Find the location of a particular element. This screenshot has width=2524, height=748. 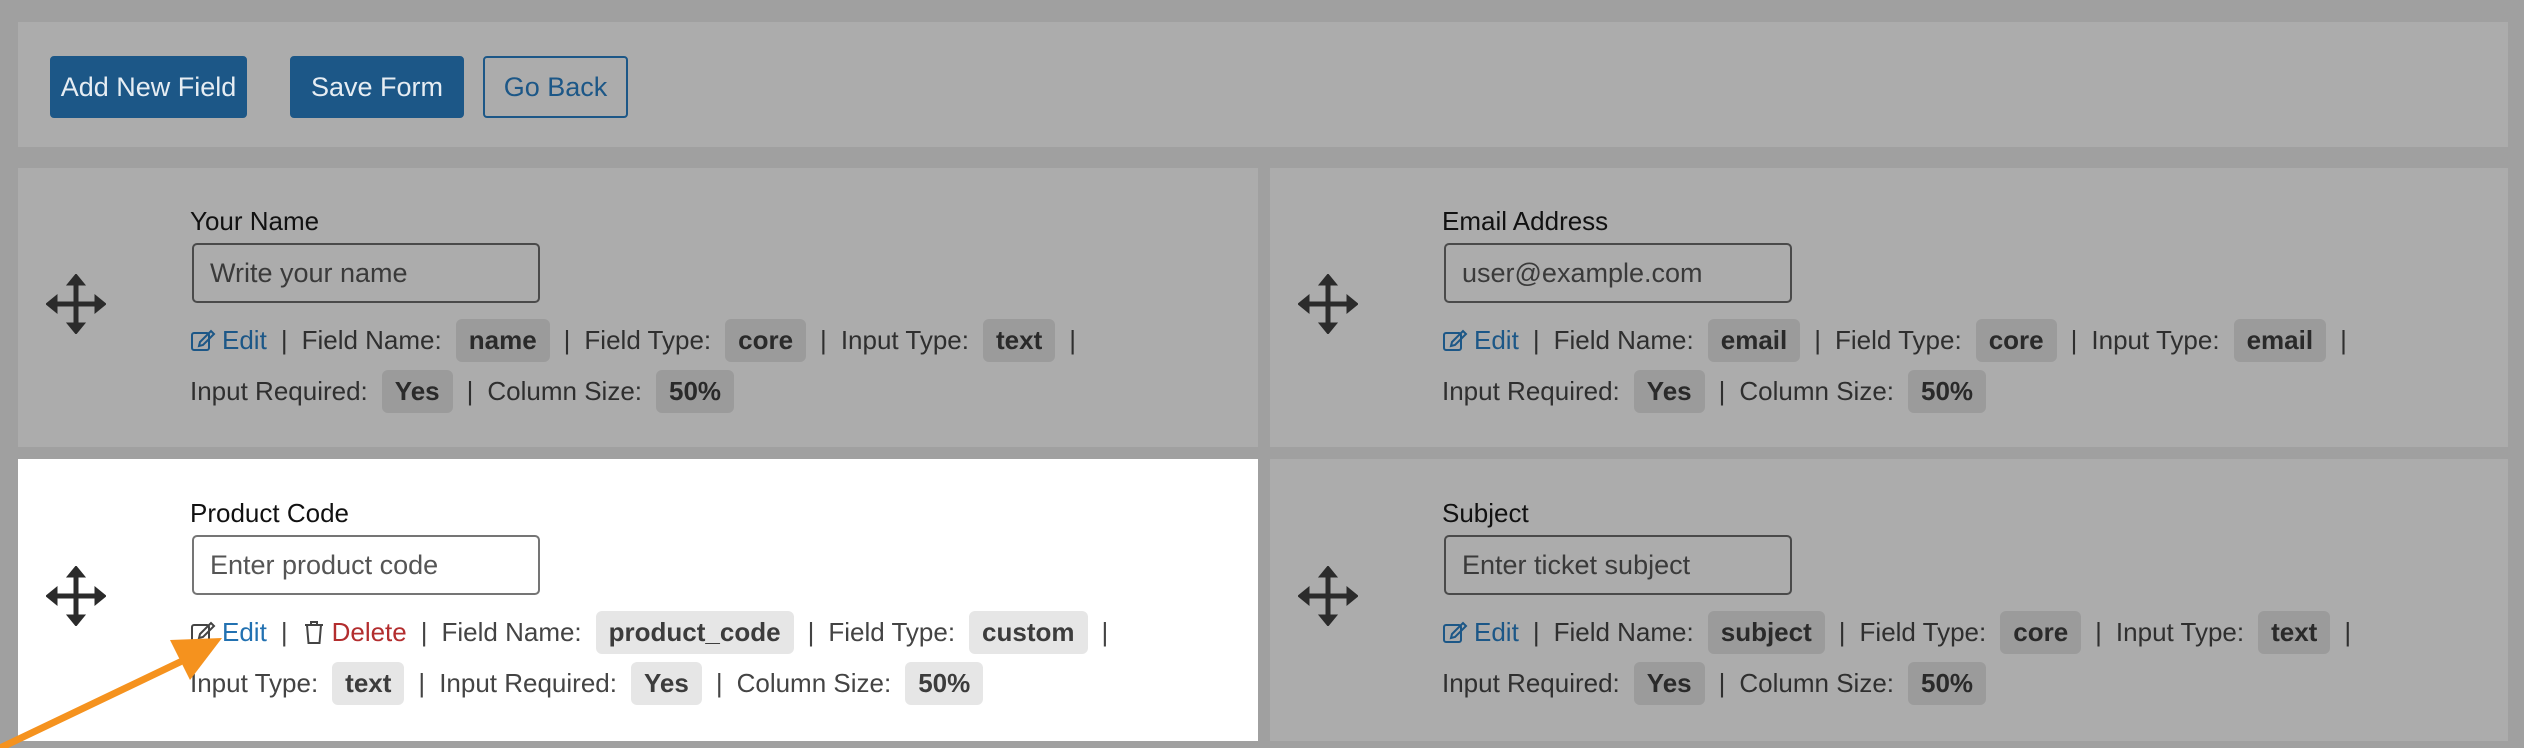

field-title: Email Address is located at coordinates (1525, 221).